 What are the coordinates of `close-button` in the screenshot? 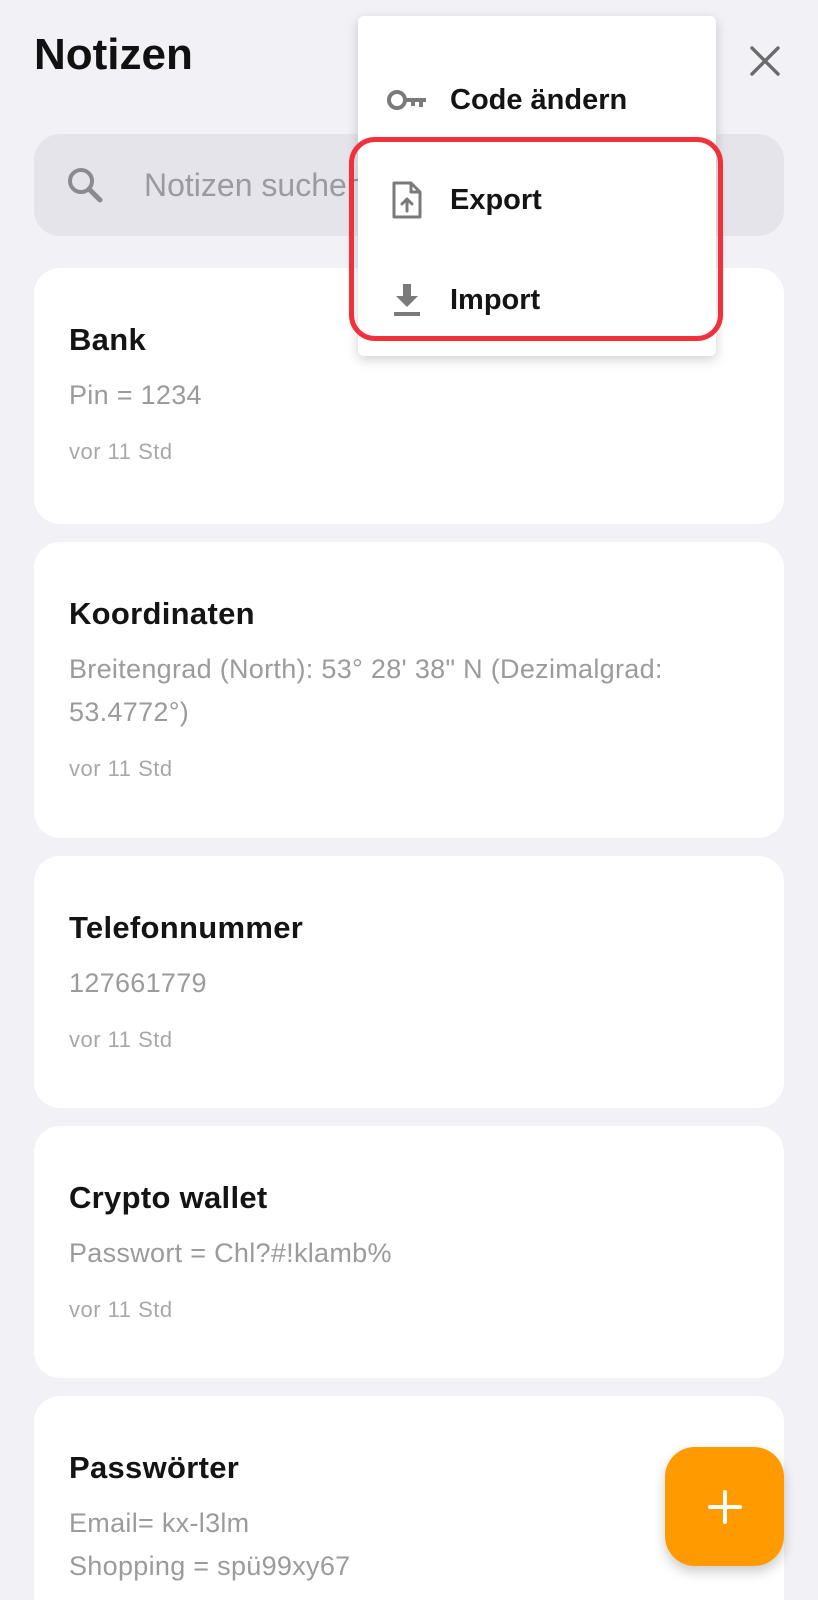 It's located at (765, 61).